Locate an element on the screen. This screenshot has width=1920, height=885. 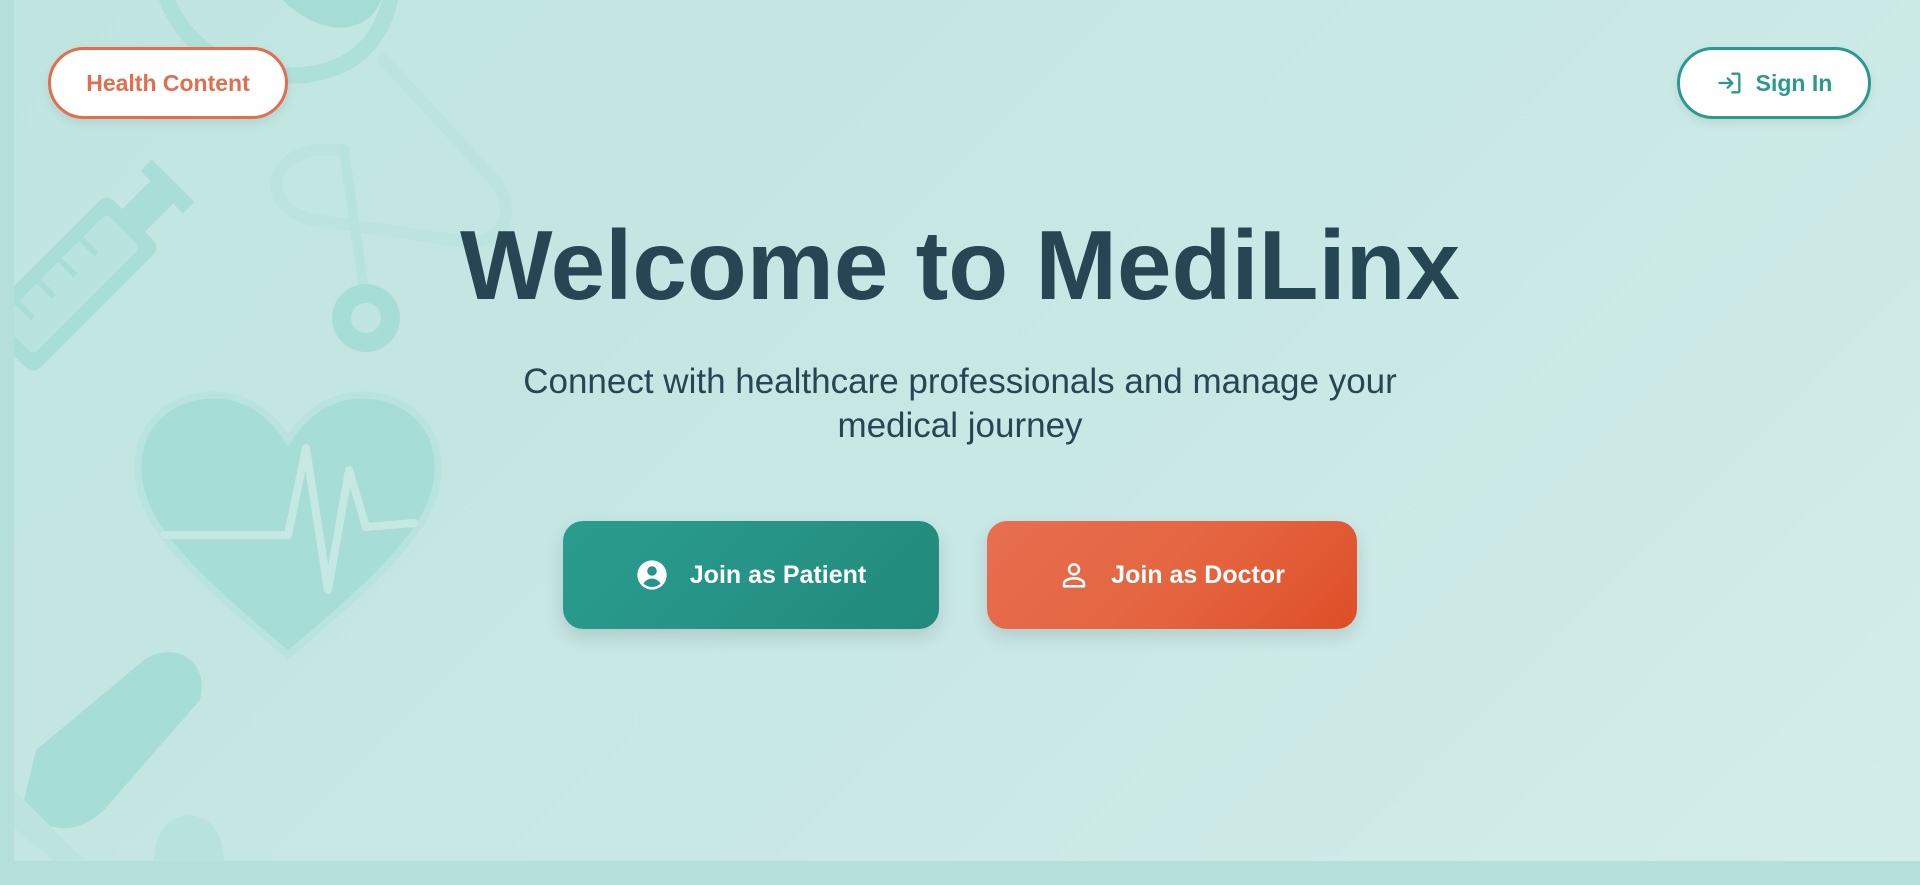
sign-in-label: Sign In is located at coordinates (1794, 82).